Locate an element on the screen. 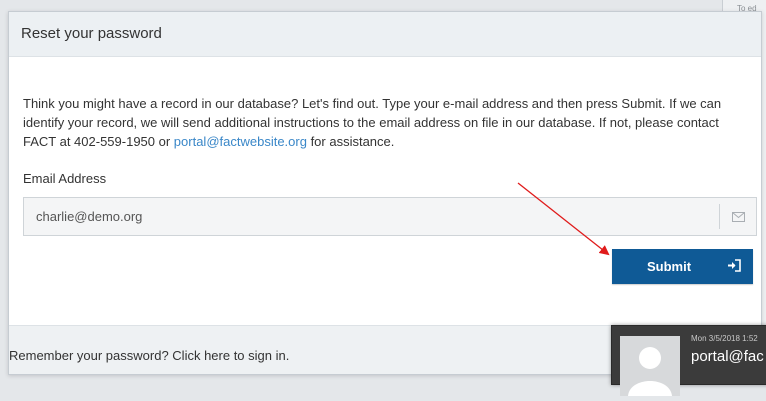 This screenshot has width=766, height=401. envelope-icon is located at coordinates (737, 216).